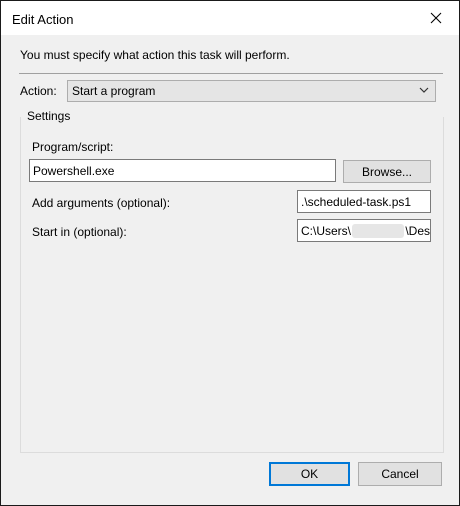 This screenshot has width=460, height=506. I want to click on separator, so click(231, 73).